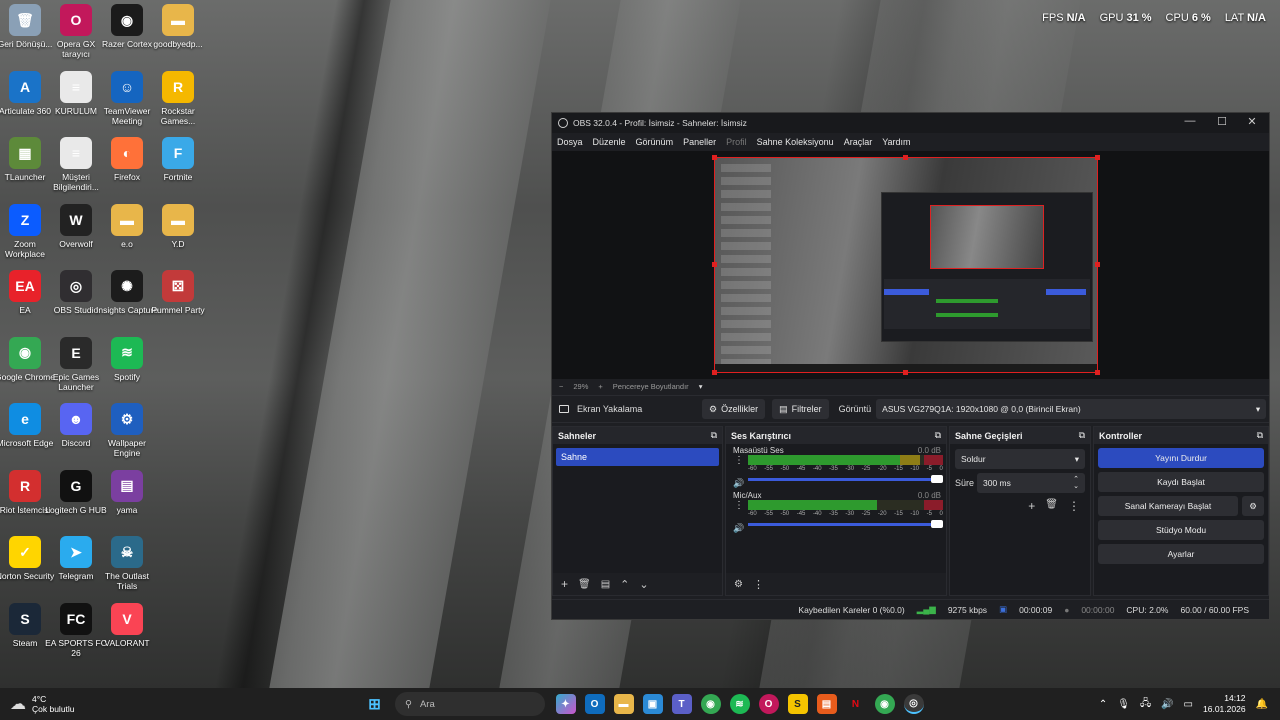 The width and height of the screenshot is (1280, 720). What do you see at coordinates (739, 704) in the screenshot?
I see `spotify-icon: ≋` at bounding box center [739, 704].